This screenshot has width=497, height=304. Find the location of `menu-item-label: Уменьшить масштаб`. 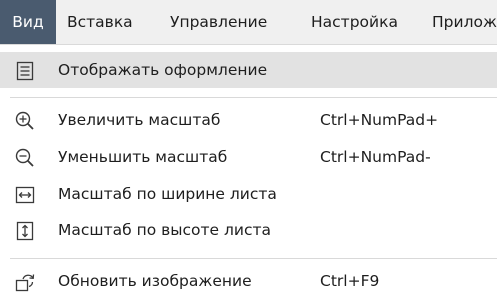

menu-item-label: Уменьшить масштаб is located at coordinates (143, 157).